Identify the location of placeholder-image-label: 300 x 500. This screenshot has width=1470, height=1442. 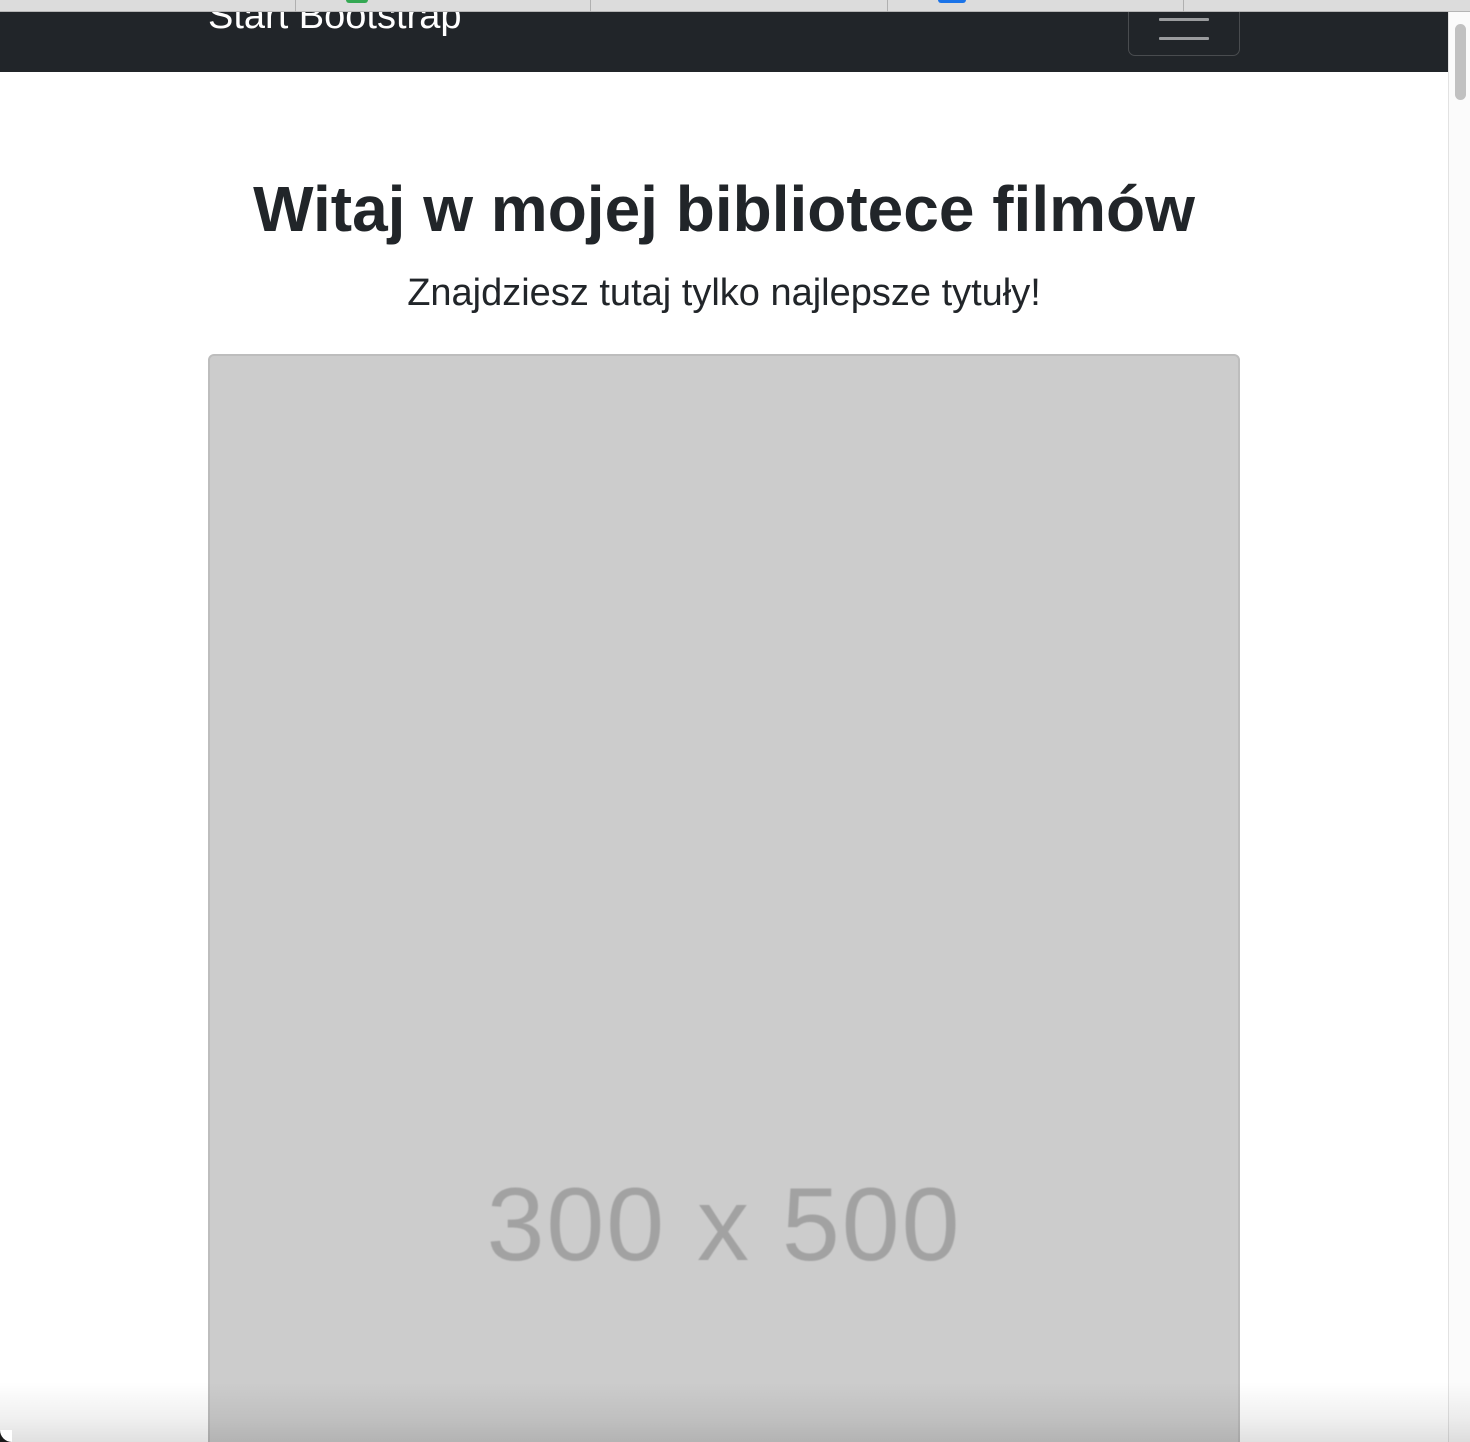
(724, 1225).